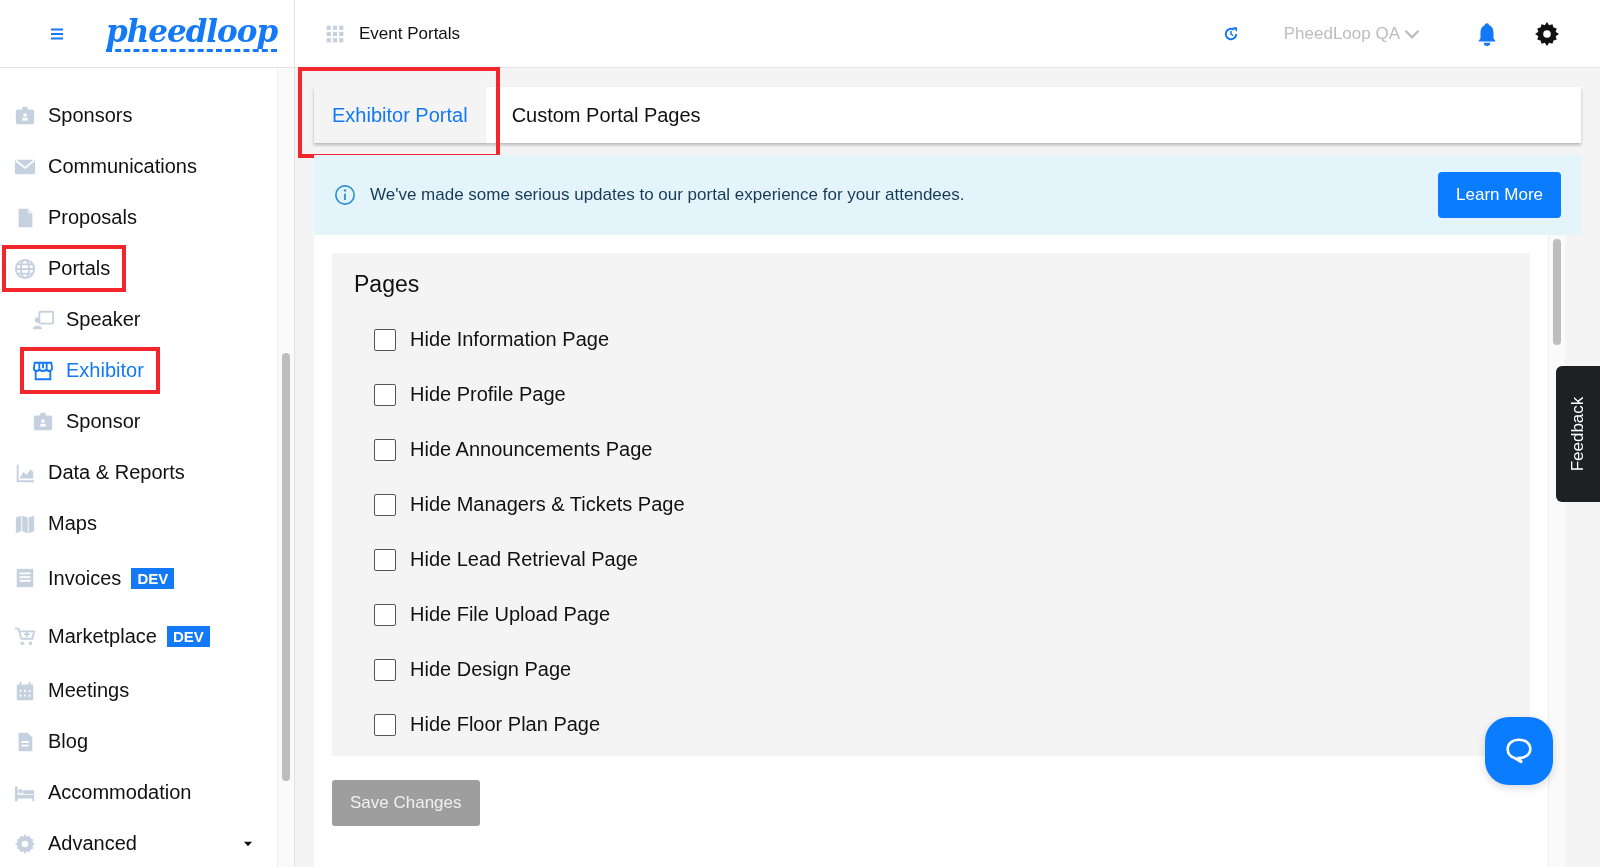 This screenshot has width=1600, height=867. I want to click on sidebar-item: Maps, so click(55, 523).